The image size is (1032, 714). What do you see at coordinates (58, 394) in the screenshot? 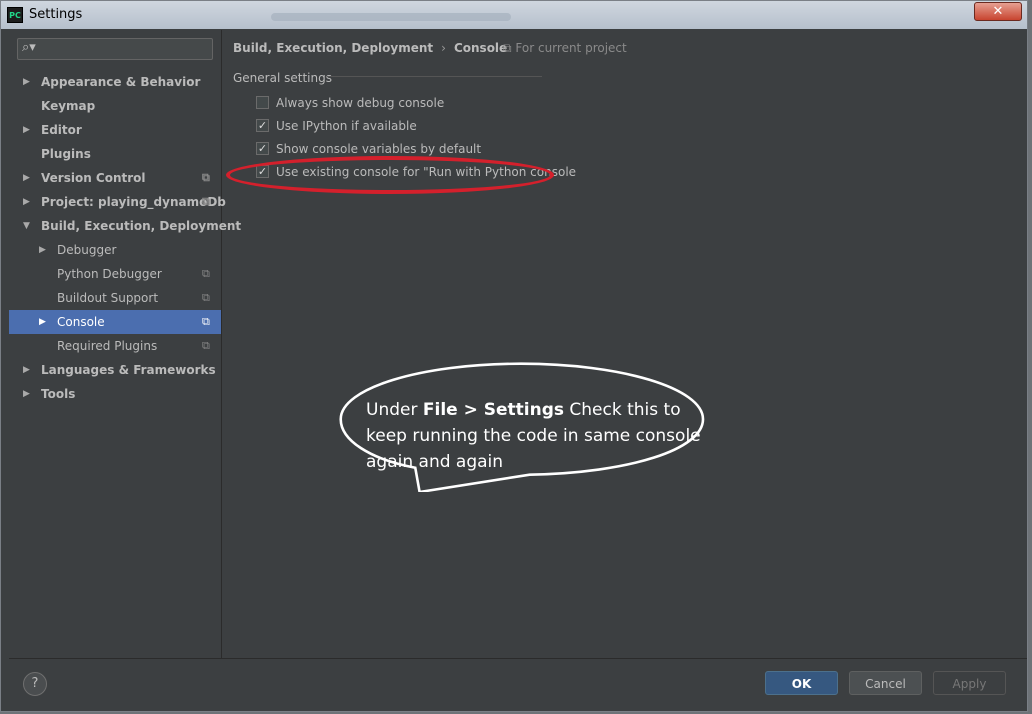
I see `sidebar-item-label: Tools` at bounding box center [58, 394].